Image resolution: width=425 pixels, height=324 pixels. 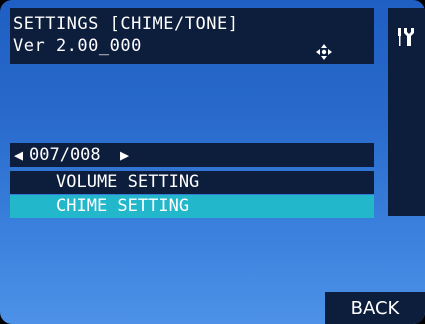 I want to click on page-next-arrow-icon: ▶, so click(x=124, y=155).